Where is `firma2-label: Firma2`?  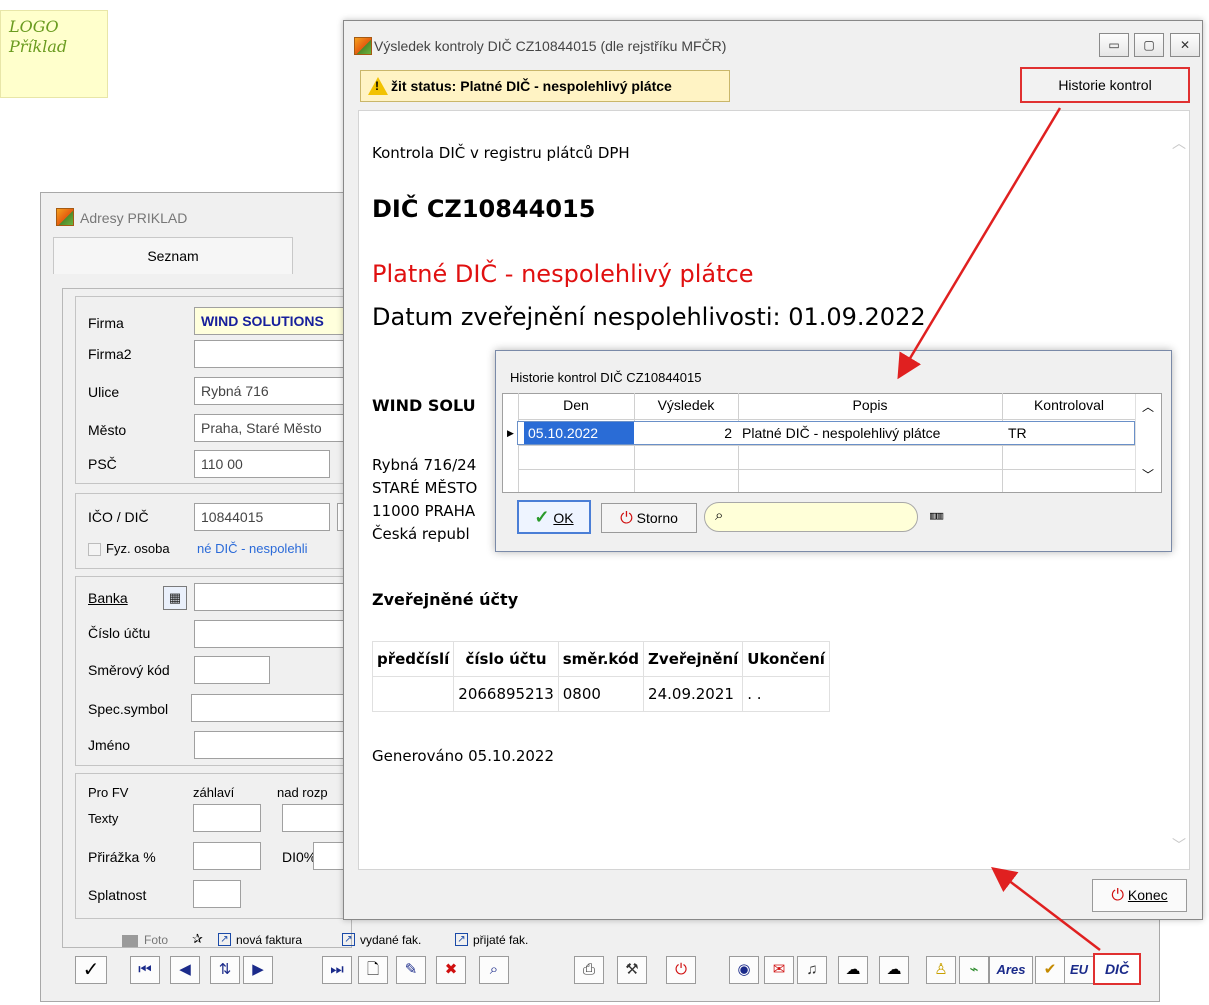 firma2-label: Firma2 is located at coordinates (110, 354).